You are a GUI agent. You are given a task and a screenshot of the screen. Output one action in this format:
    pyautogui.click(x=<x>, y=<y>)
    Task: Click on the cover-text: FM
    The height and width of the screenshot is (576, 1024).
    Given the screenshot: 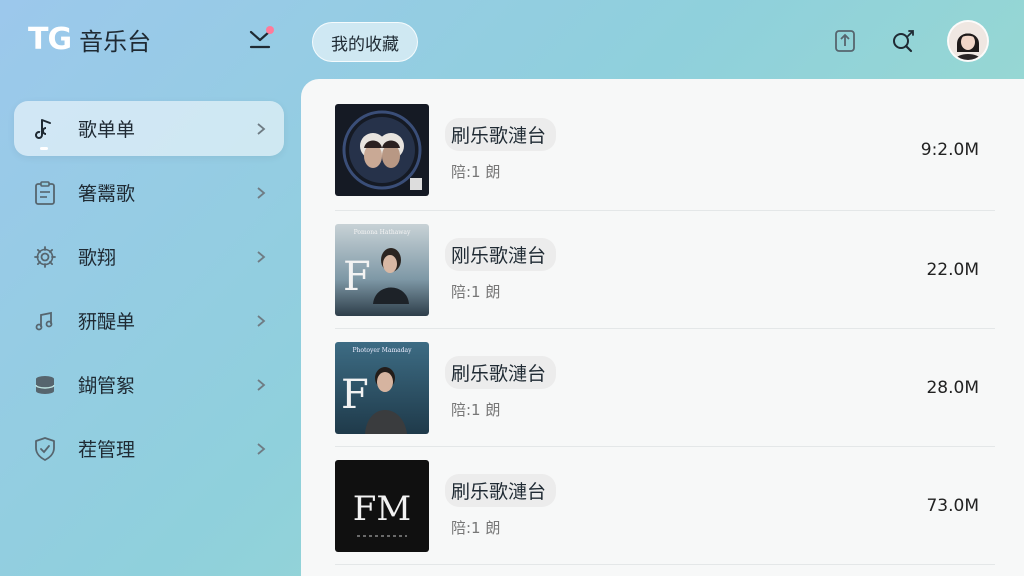 What is the action you would take?
    pyautogui.click(x=382, y=509)
    